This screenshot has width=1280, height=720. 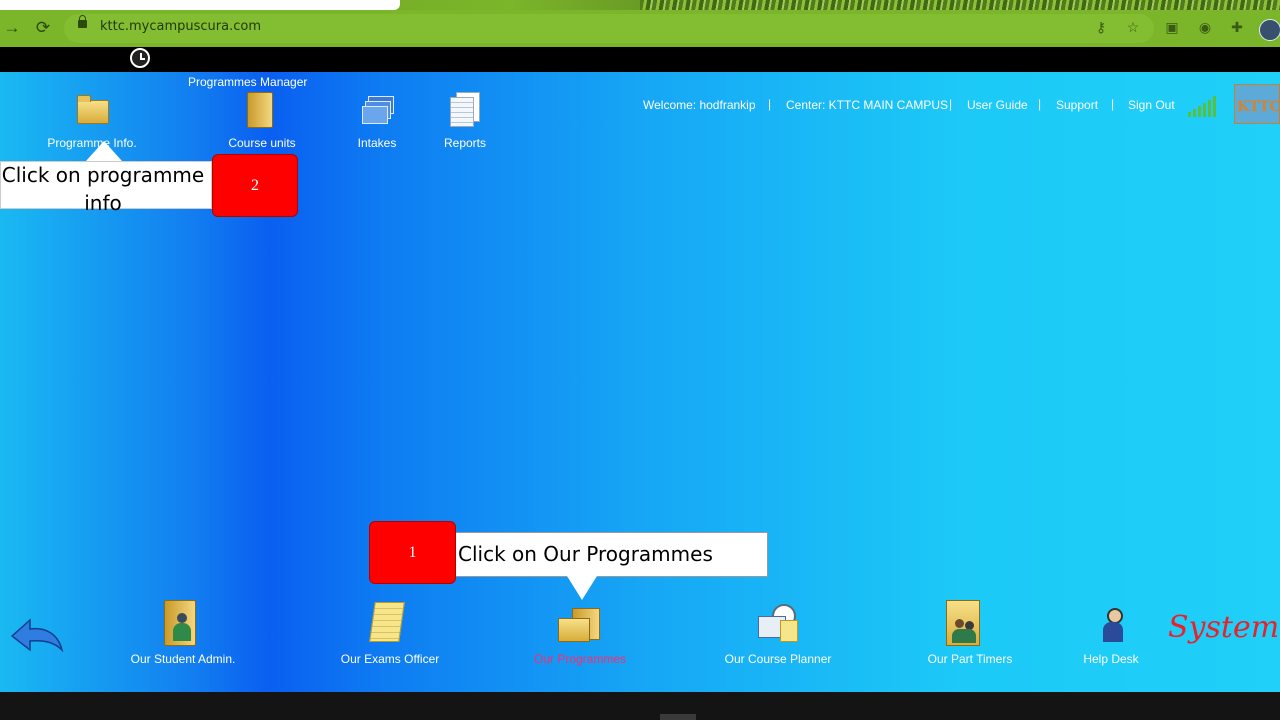 I want to click on taskbar, so click(x=640, y=706).